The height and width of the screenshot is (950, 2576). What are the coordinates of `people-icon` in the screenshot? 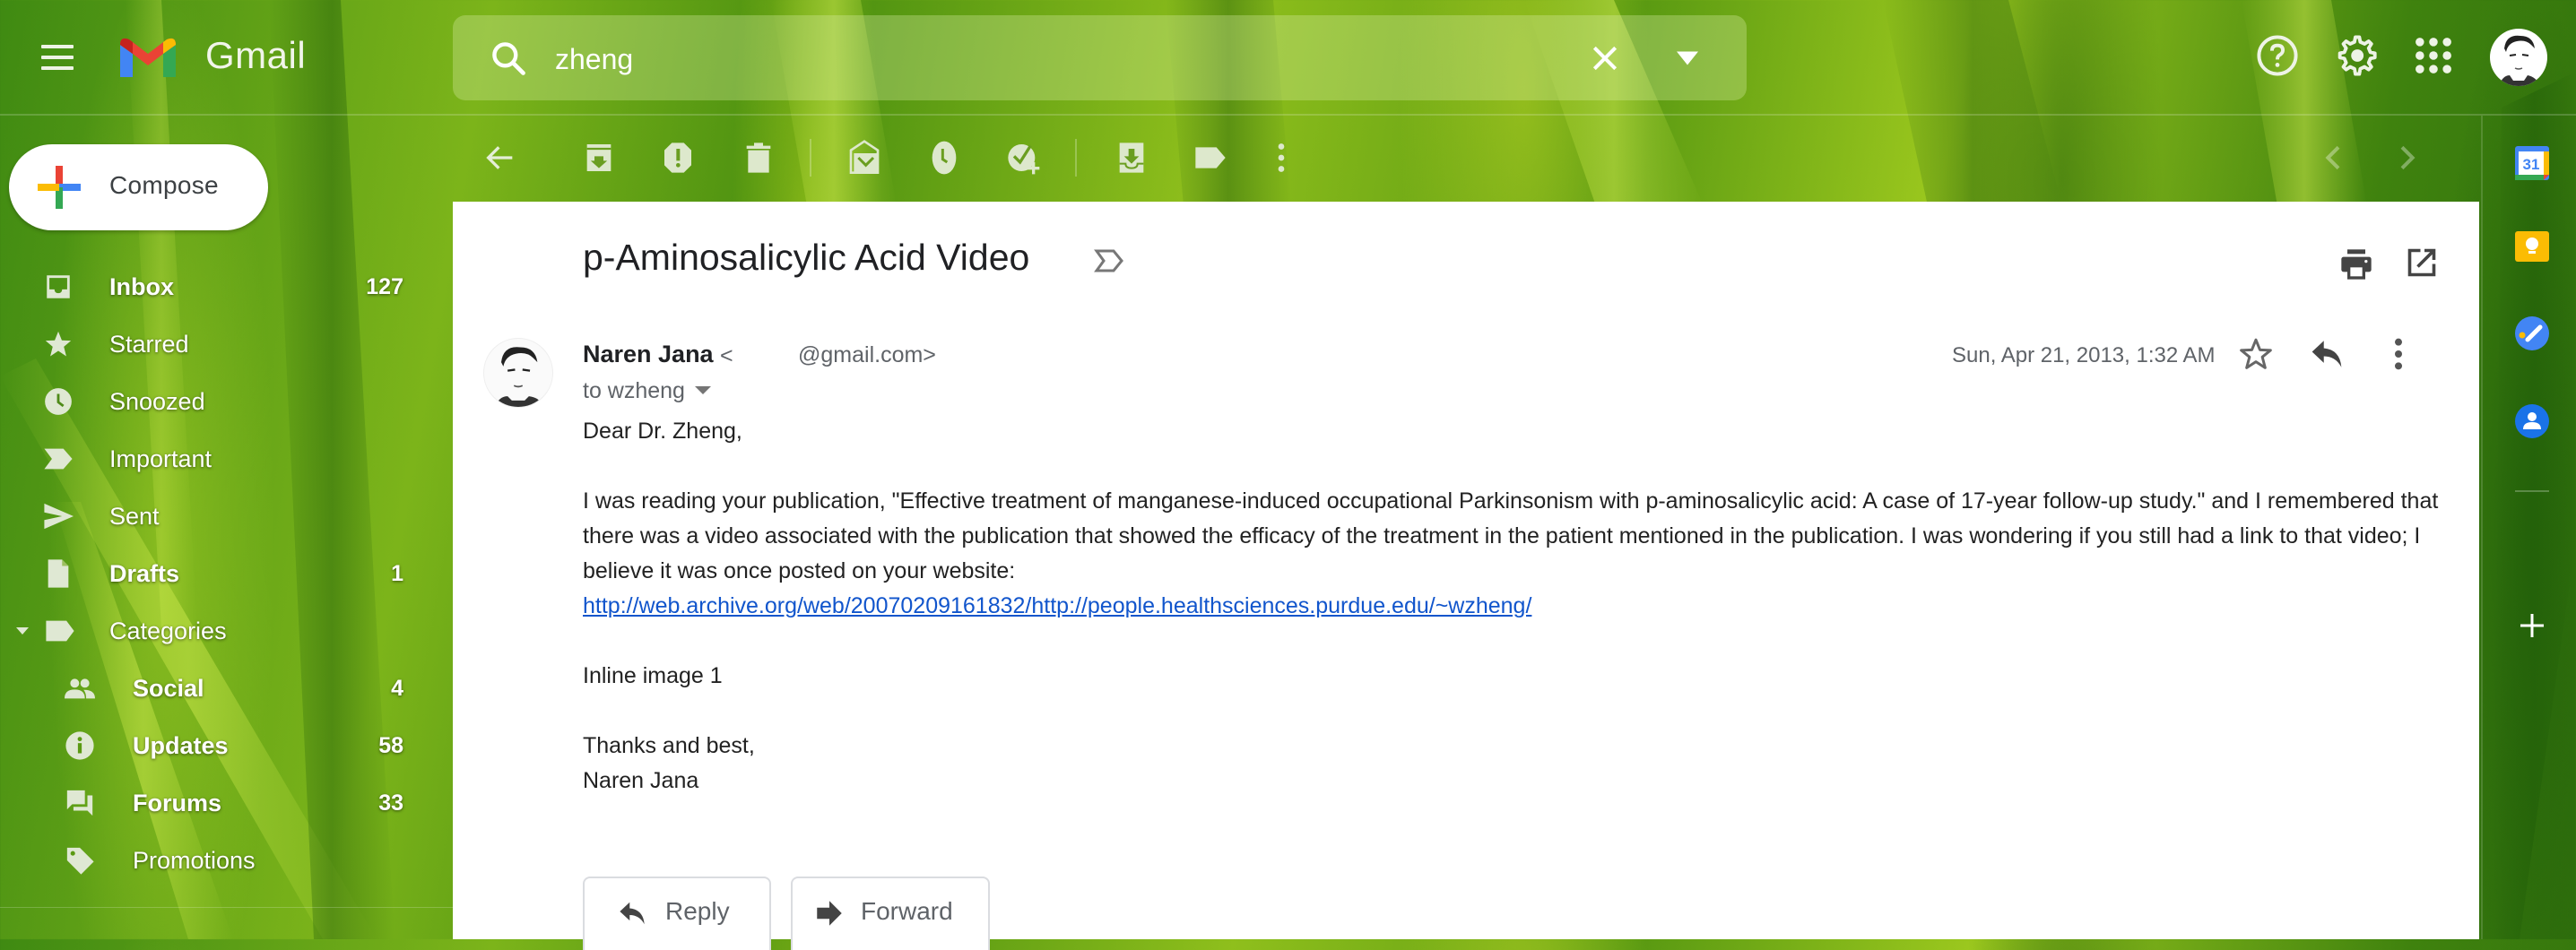 It's located at (80, 688).